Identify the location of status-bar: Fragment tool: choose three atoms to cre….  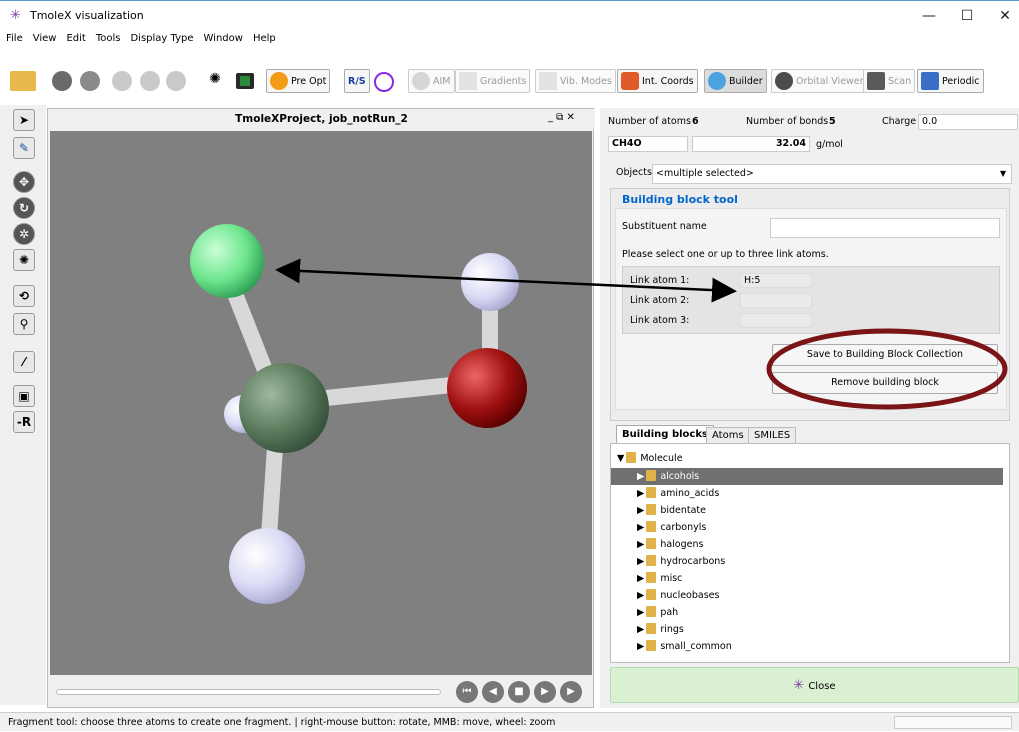
(509, 721).